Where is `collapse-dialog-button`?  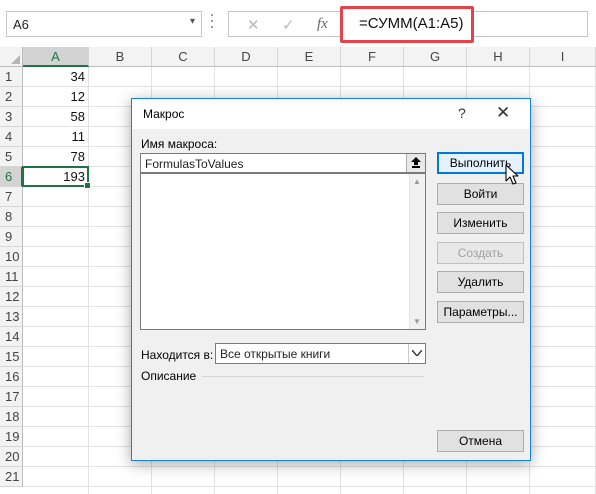 collapse-dialog-button is located at coordinates (415, 163).